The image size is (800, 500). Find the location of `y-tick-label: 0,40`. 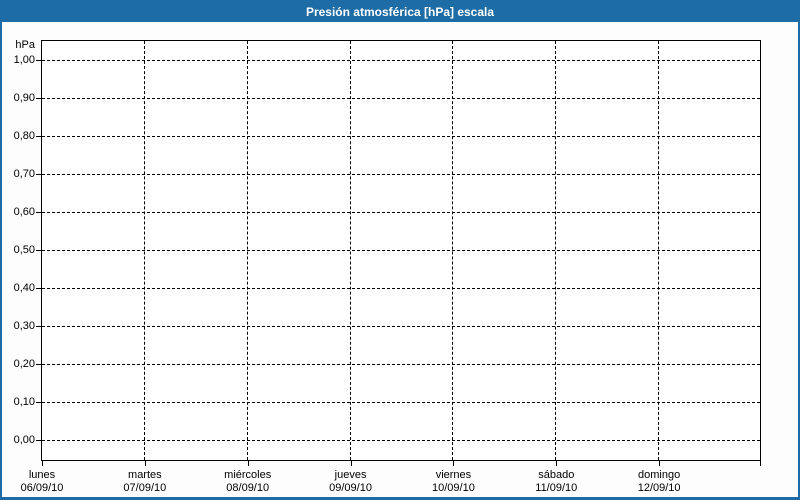

y-tick-label: 0,40 is located at coordinates (24, 288).